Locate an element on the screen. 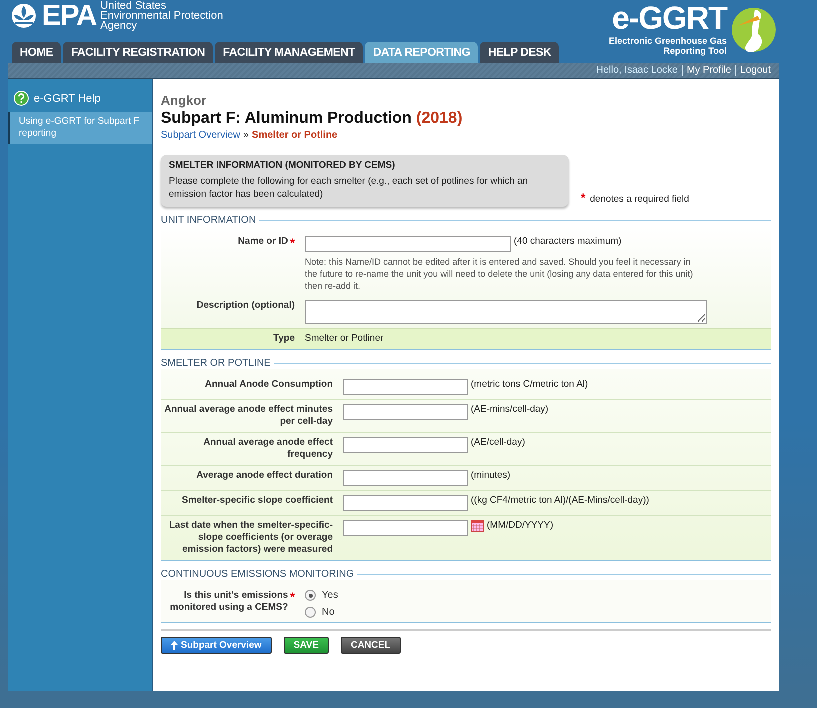 Image resolution: width=817 pixels, height=708 pixels. user-greeting: Hello, Isaac Locke is located at coordinates (637, 70).